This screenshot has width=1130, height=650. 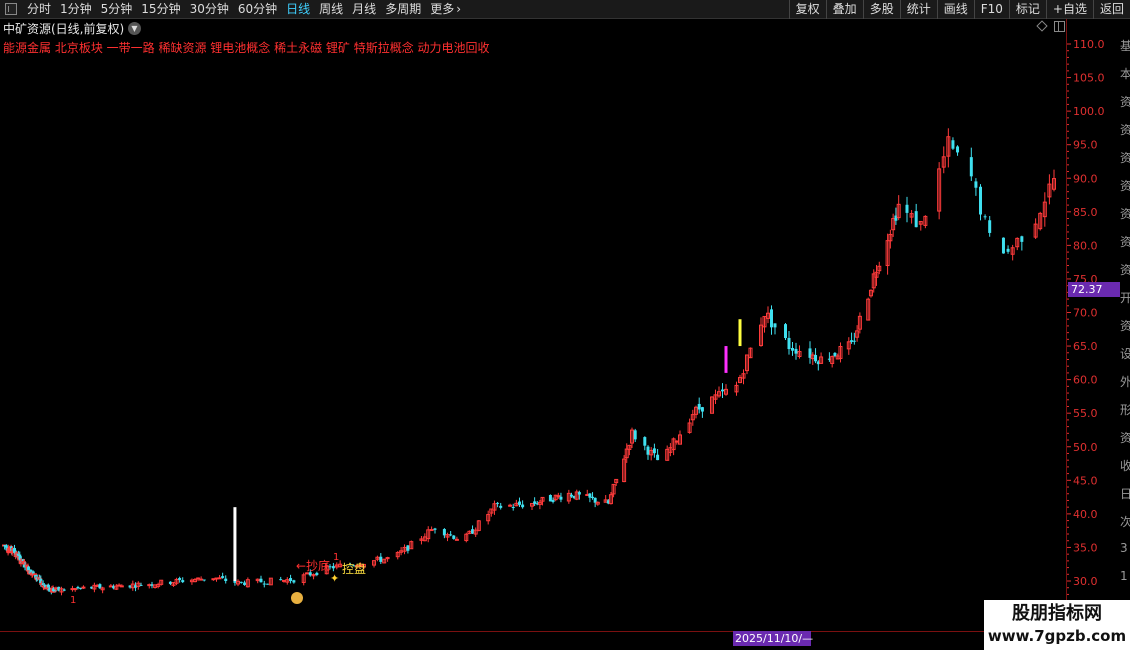 What do you see at coordinates (134, 28) in the screenshot?
I see `chevron-down-icon: ▼` at bounding box center [134, 28].